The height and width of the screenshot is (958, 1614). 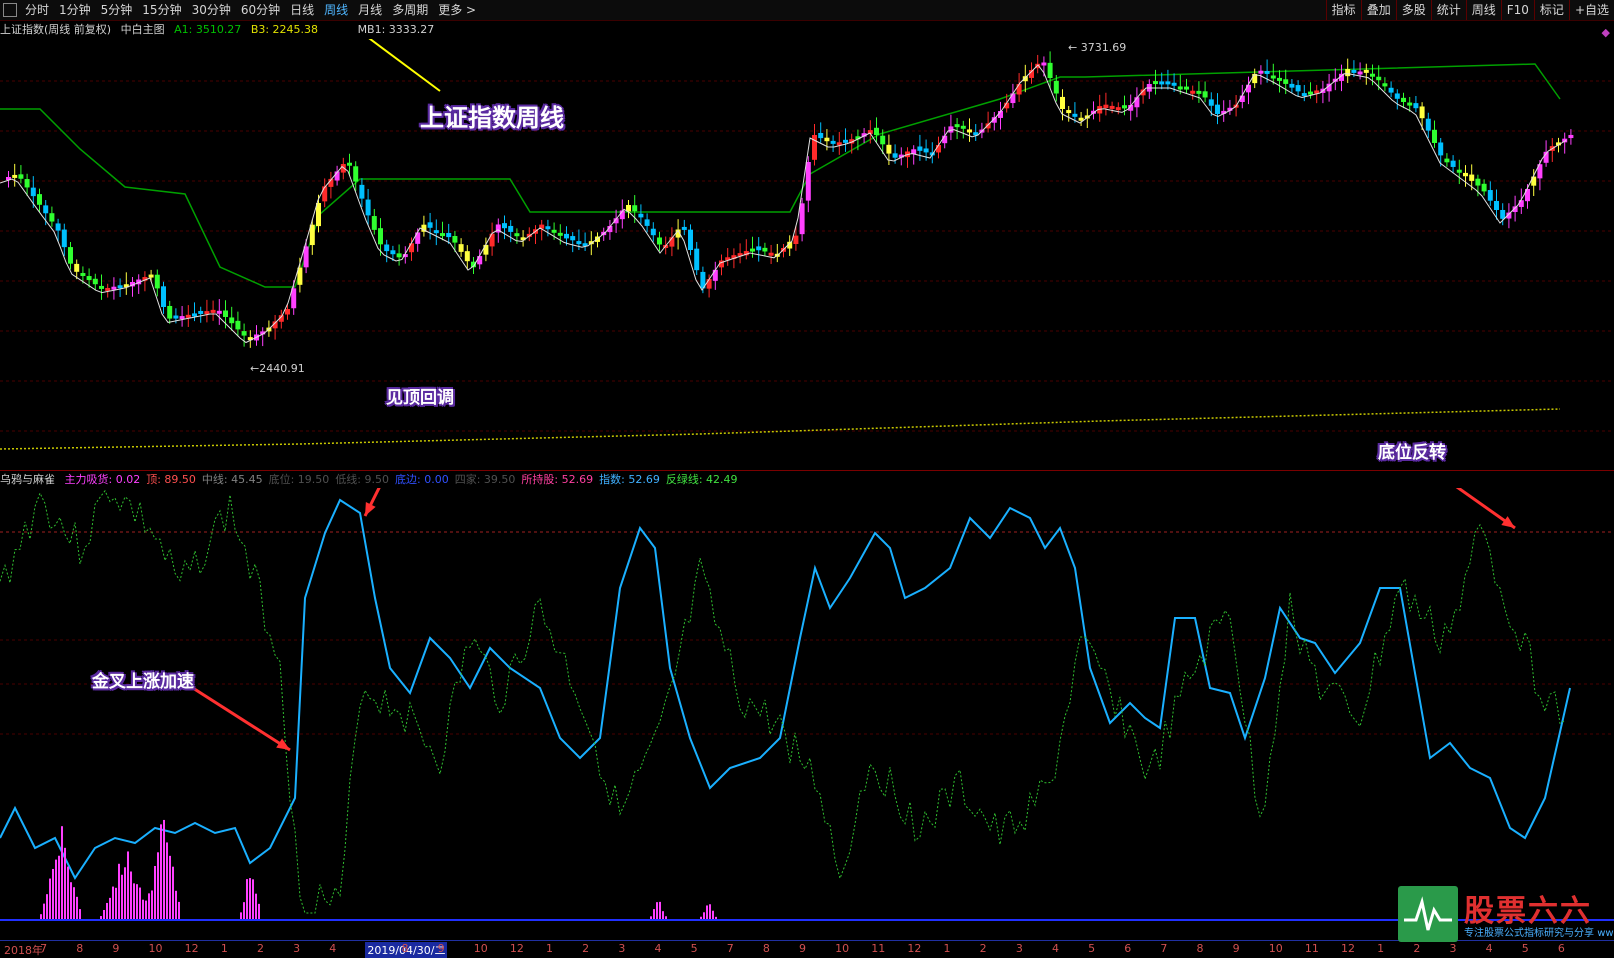 What do you see at coordinates (284, 29) in the screenshot?
I see `b3-value: B3: 2245.38` at bounding box center [284, 29].